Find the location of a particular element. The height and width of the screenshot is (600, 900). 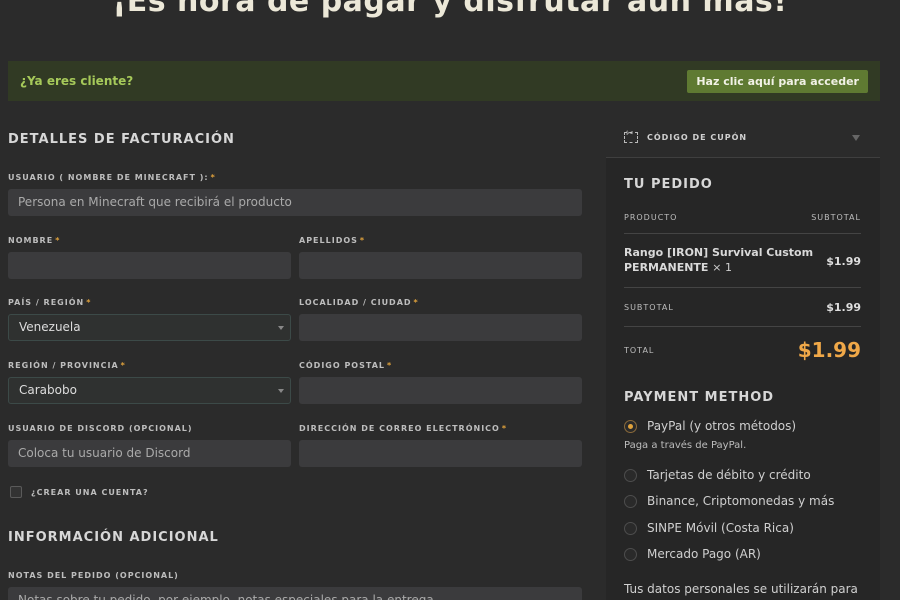

discord-label: USUARIO DE DISCORD (OPCIONAL) is located at coordinates (100, 428).